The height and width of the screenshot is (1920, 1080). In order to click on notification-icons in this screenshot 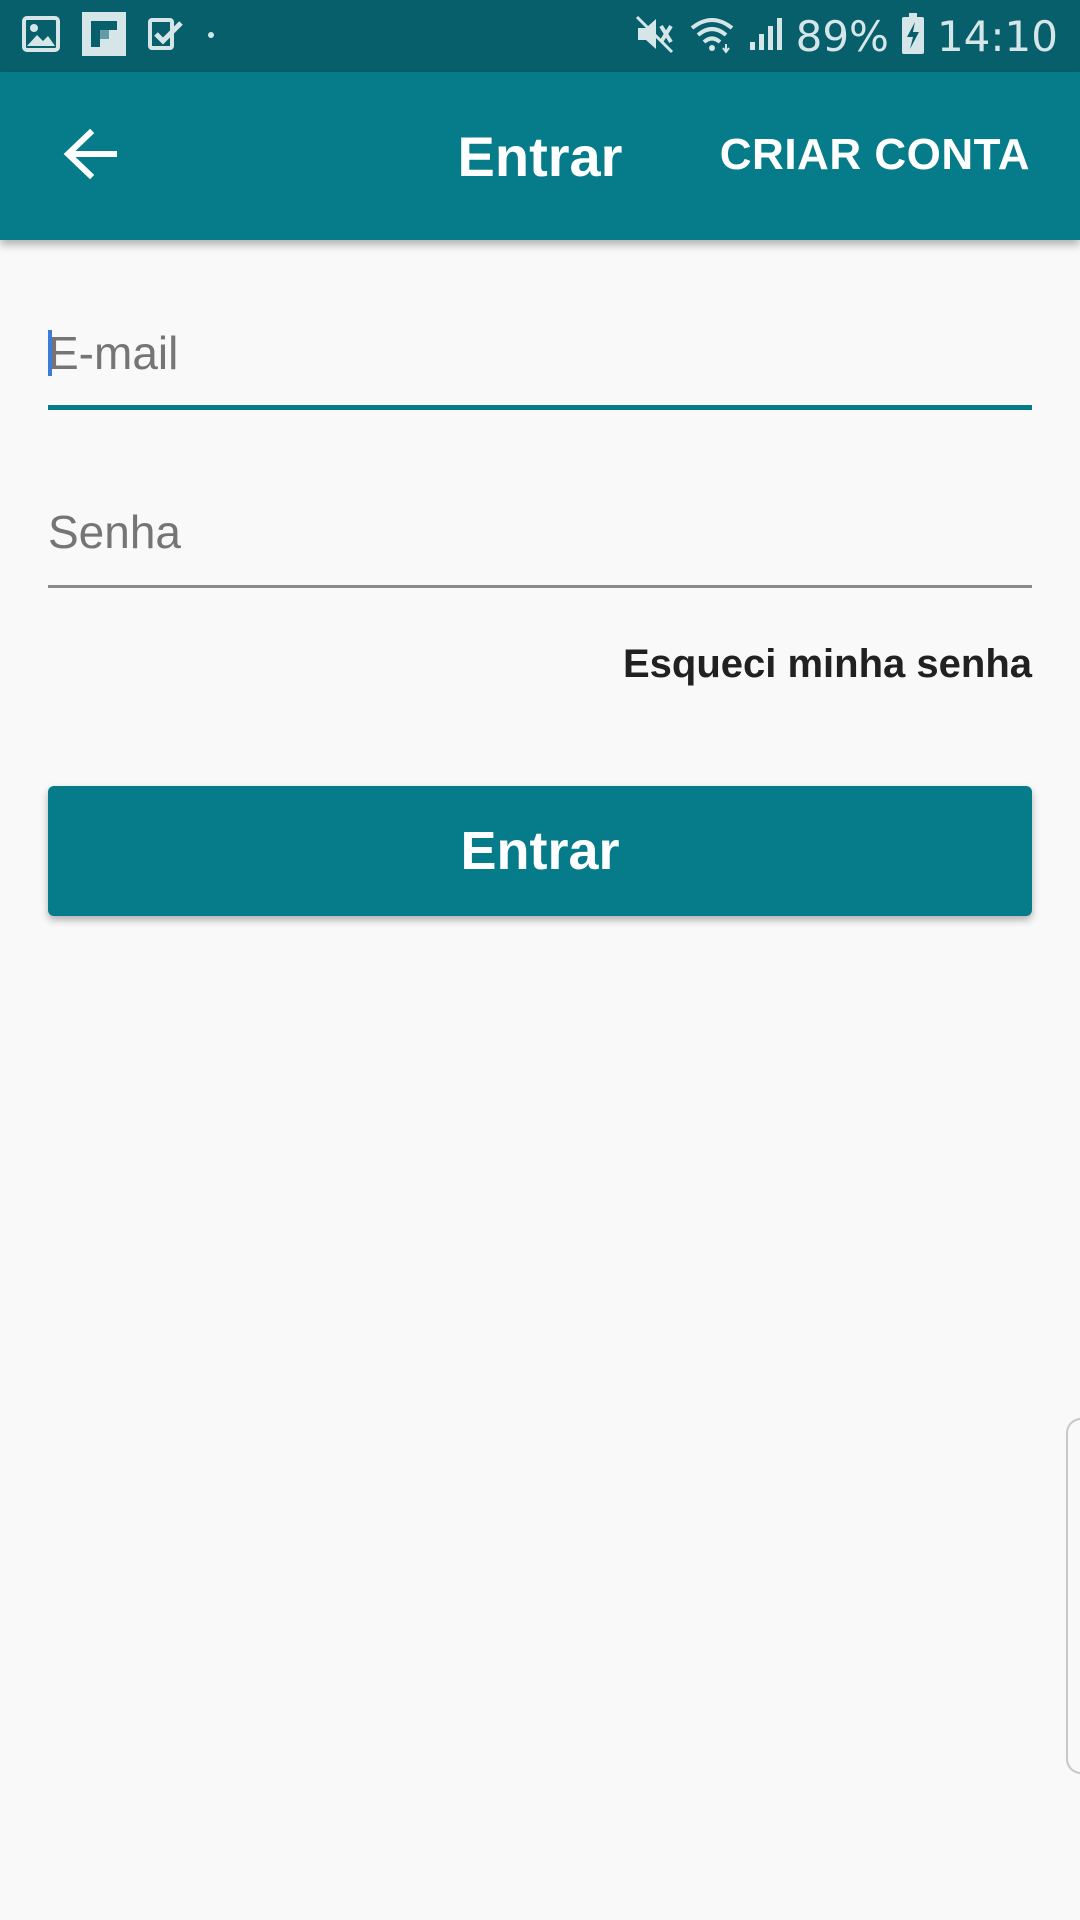, I will do `click(130, 36)`.